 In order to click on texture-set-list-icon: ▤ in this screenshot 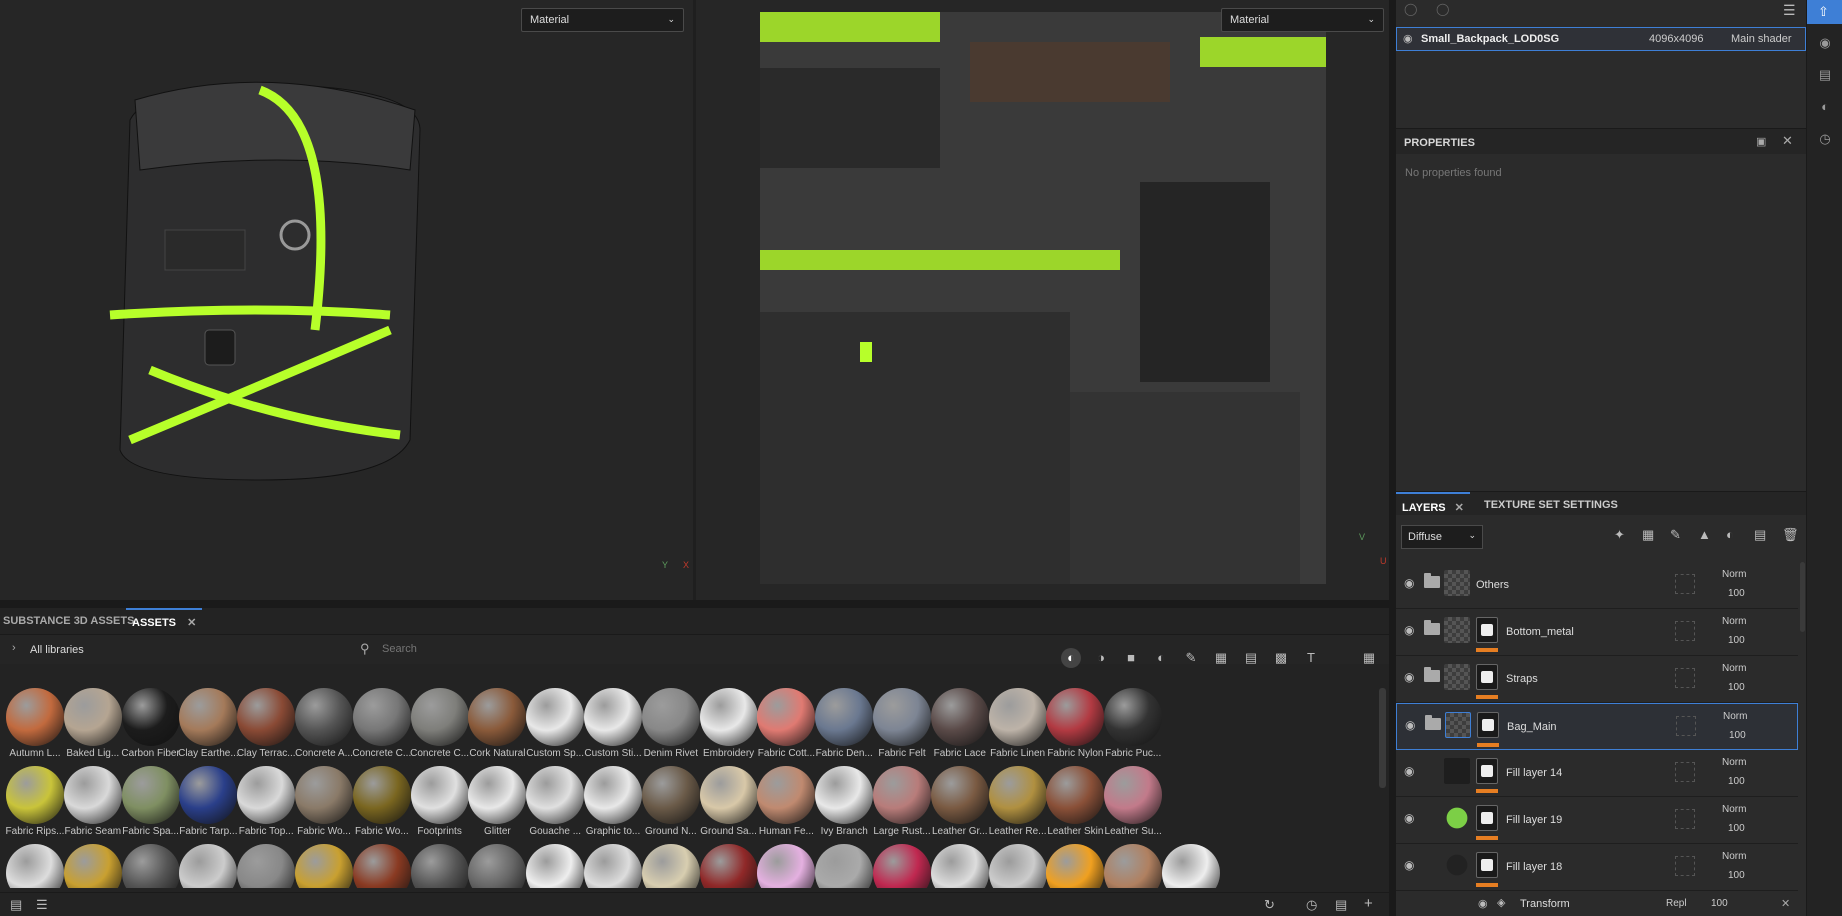, I will do `click(1825, 75)`.